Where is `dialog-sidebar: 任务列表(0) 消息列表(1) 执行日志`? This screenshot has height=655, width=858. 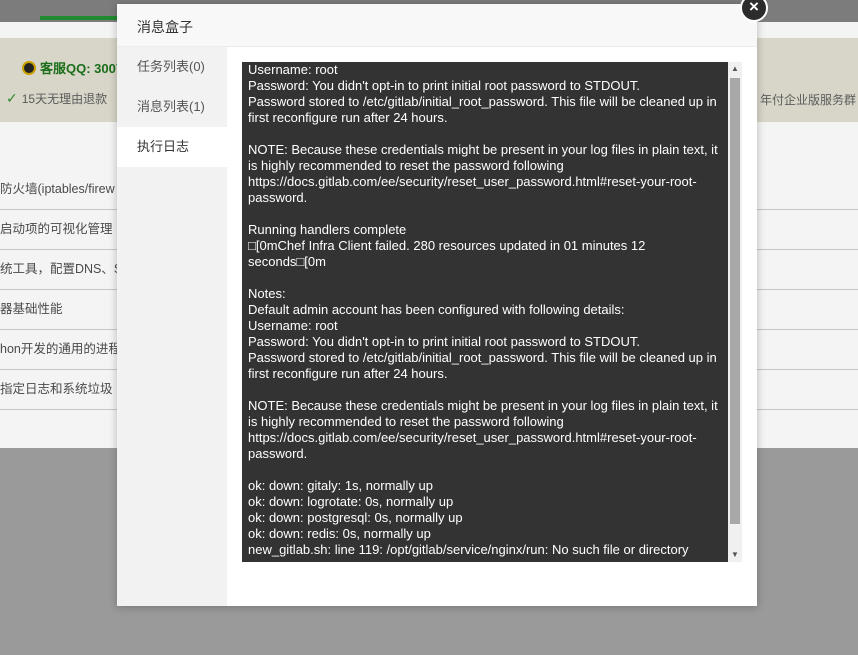 dialog-sidebar: 任务列表(0) 消息列表(1) 执行日志 is located at coordinates (172, 326).